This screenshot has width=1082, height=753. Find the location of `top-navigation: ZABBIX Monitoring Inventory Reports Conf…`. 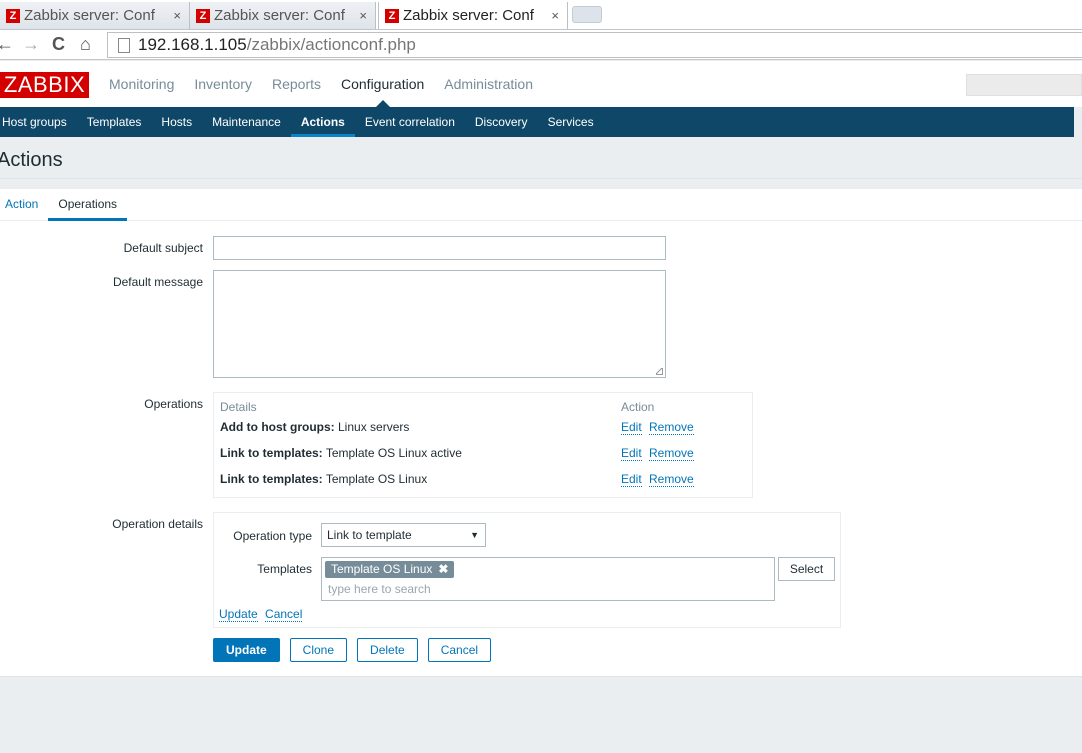

top-navigation: ZABBIX Monitoring Inventory Reports Conf… is located at coordinates (541, 84).